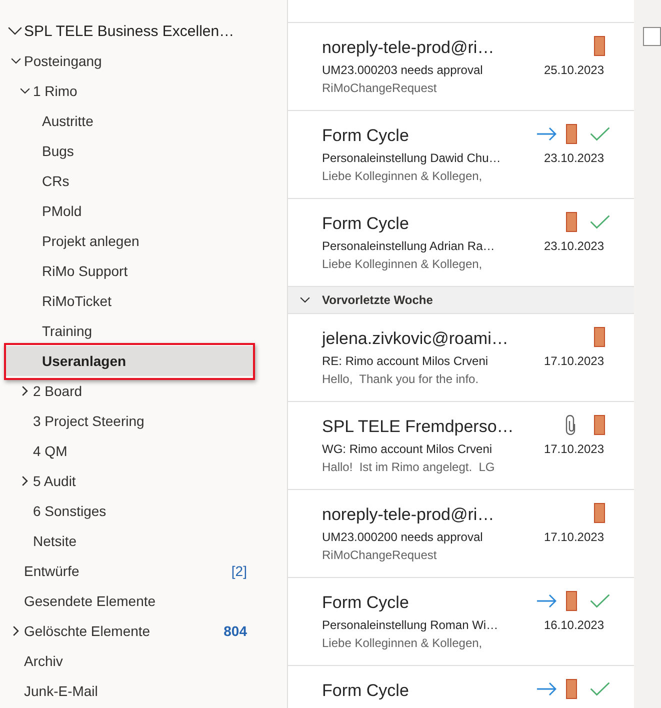  I want to click on folder-item: Posteingang, so click(129, 61).